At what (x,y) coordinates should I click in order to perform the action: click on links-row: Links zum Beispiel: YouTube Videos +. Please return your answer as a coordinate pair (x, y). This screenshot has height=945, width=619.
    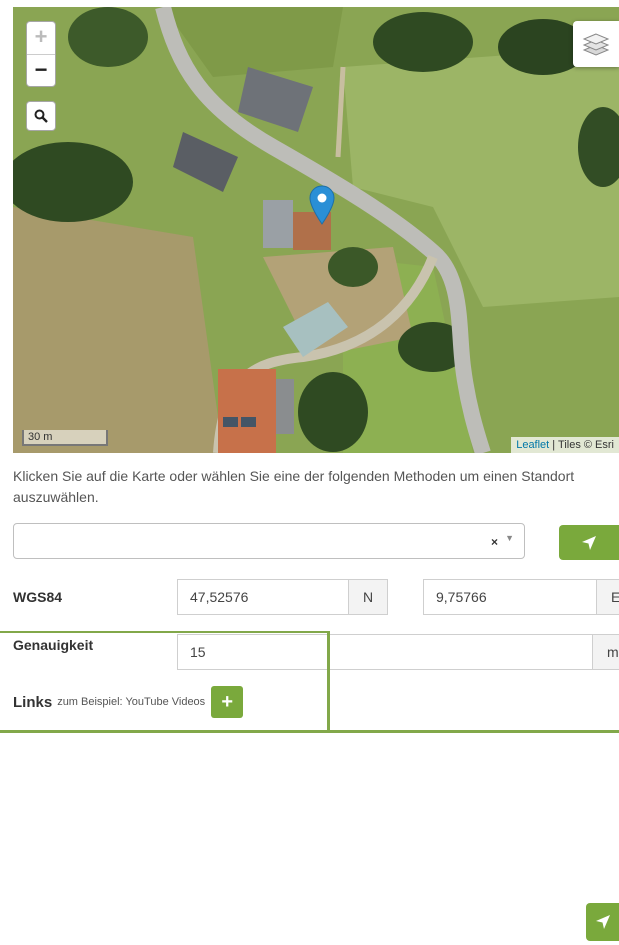
    Looking at the image, I should click on (128, 702).